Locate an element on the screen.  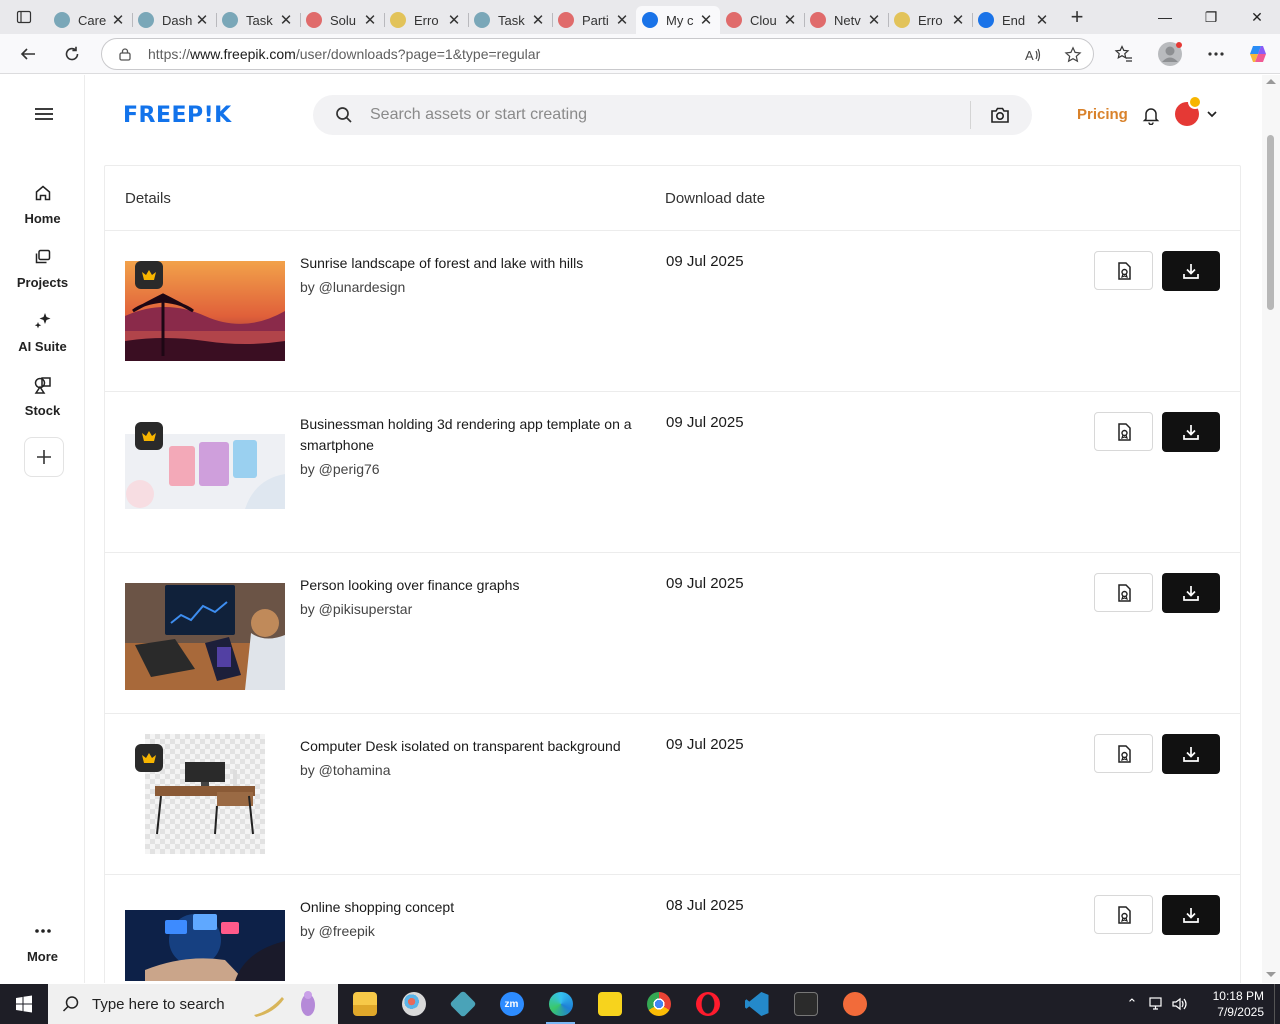
page-scrollbar is located at coordinates (1271, 529).